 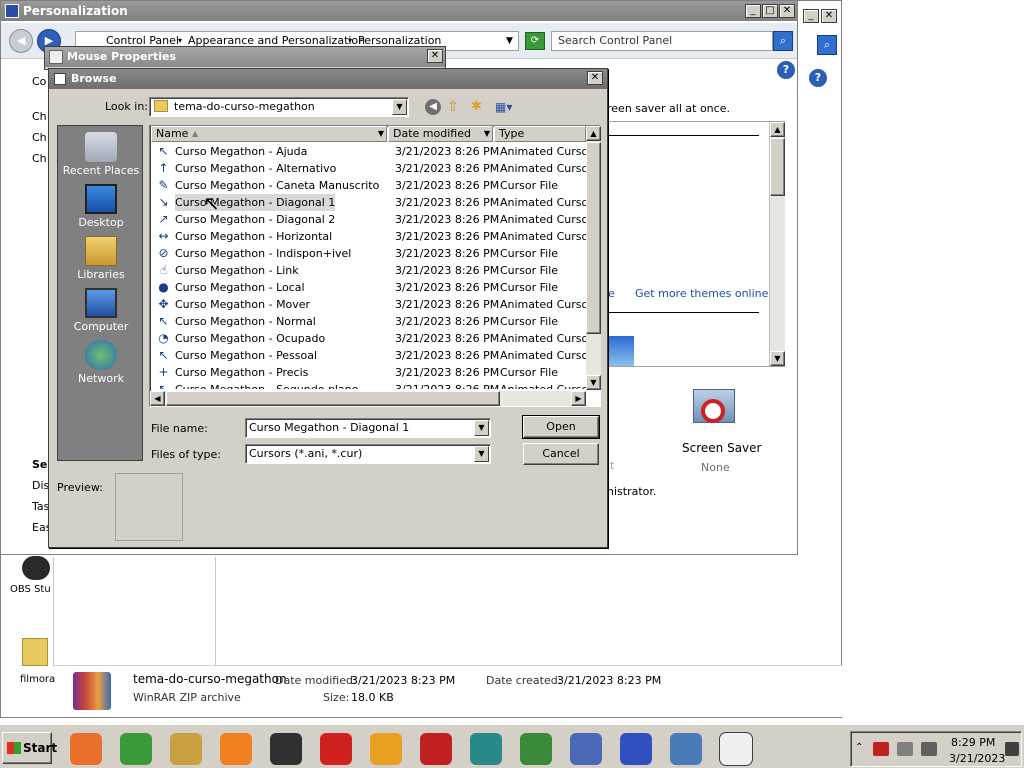 I want to click on view-menu-icon: ▦▾, so click(x=506, y=107).